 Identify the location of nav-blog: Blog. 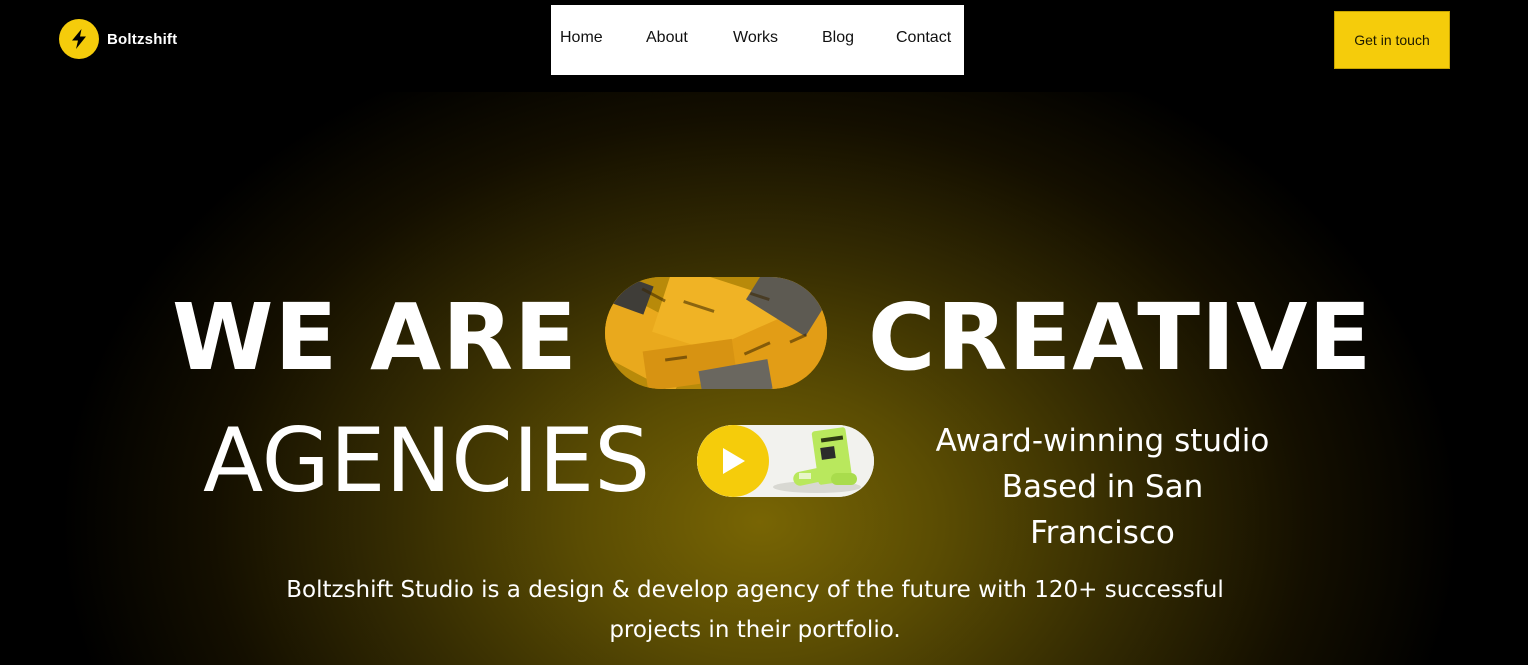
(838, 38).